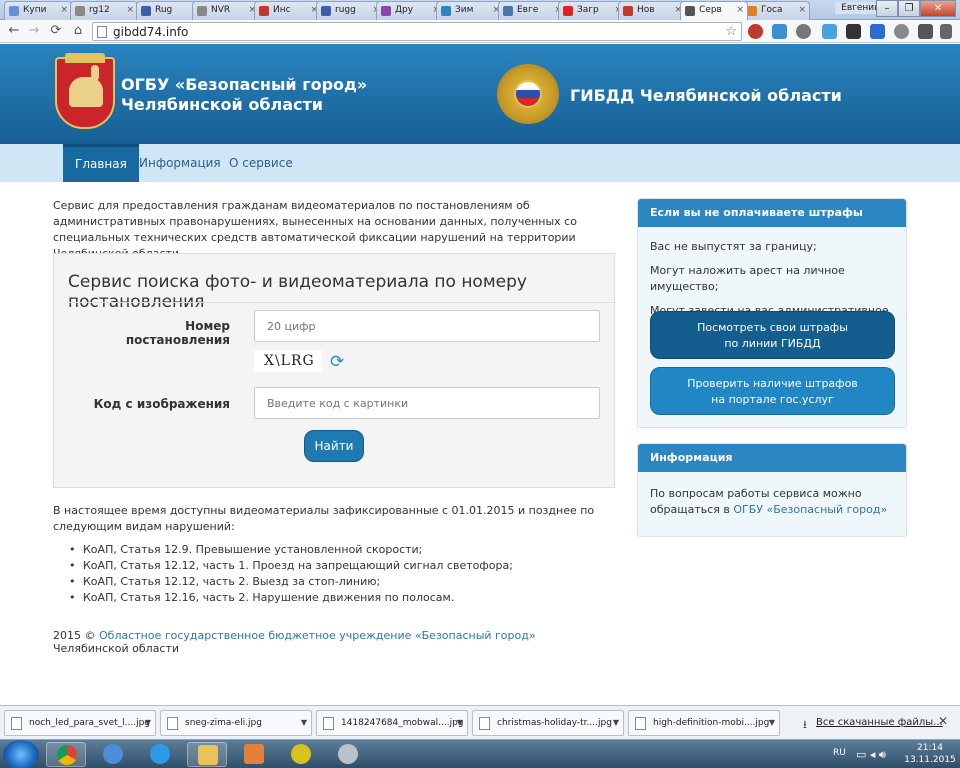 The image size is (960, 768). I want to click on fines-panel-title: Если вы не оплачиваете штрафы, so click(772, 213).